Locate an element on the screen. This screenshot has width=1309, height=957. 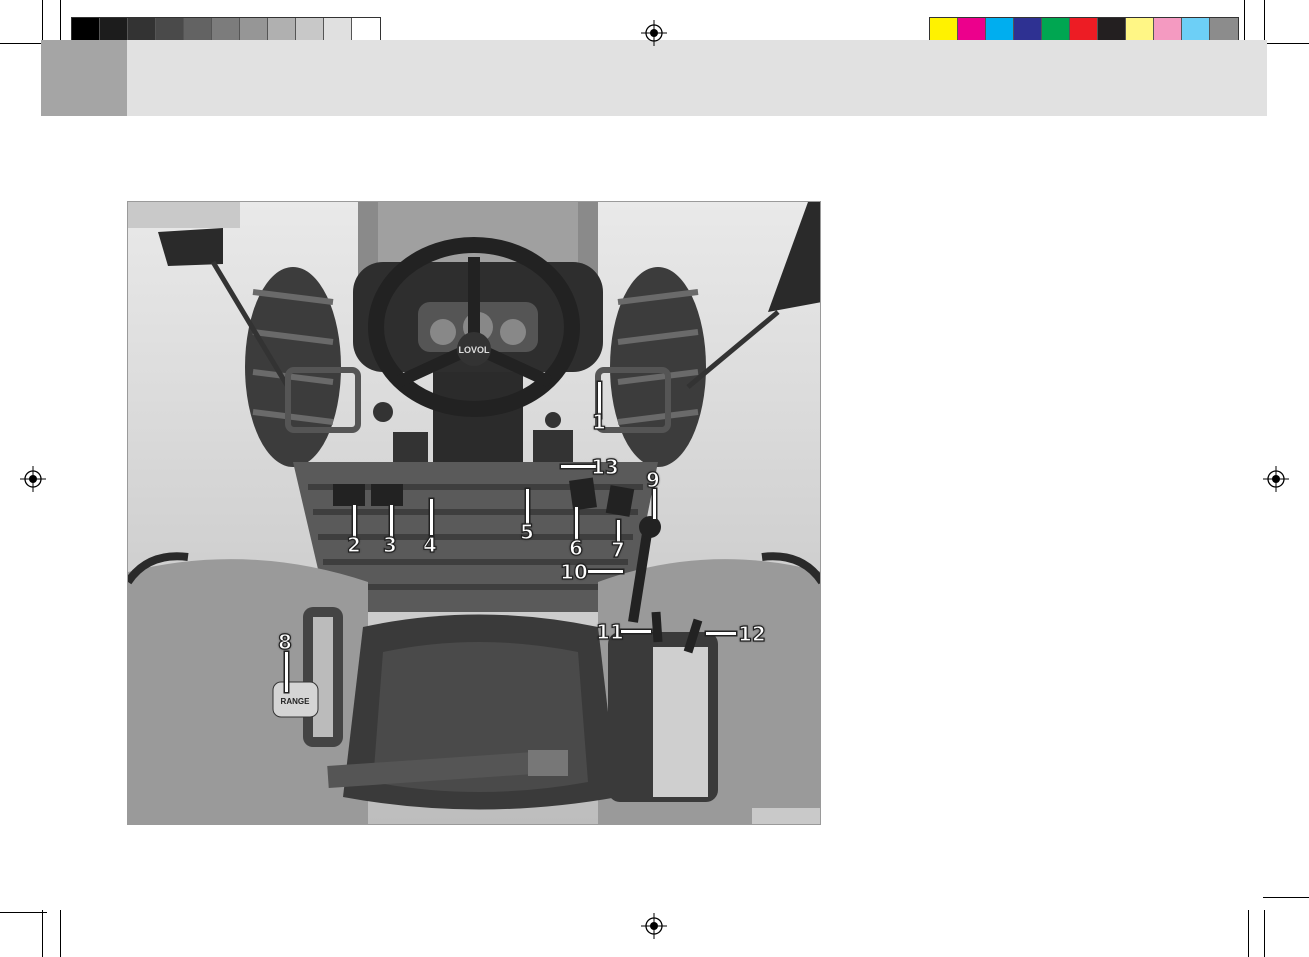
callout-7: 7 is located at coordinates (617, 550).